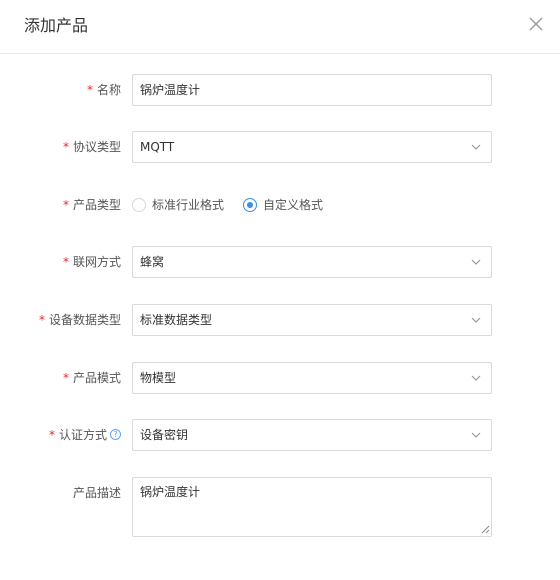  I want to click on radio-label: 标准行业格式, so click(188, 205).